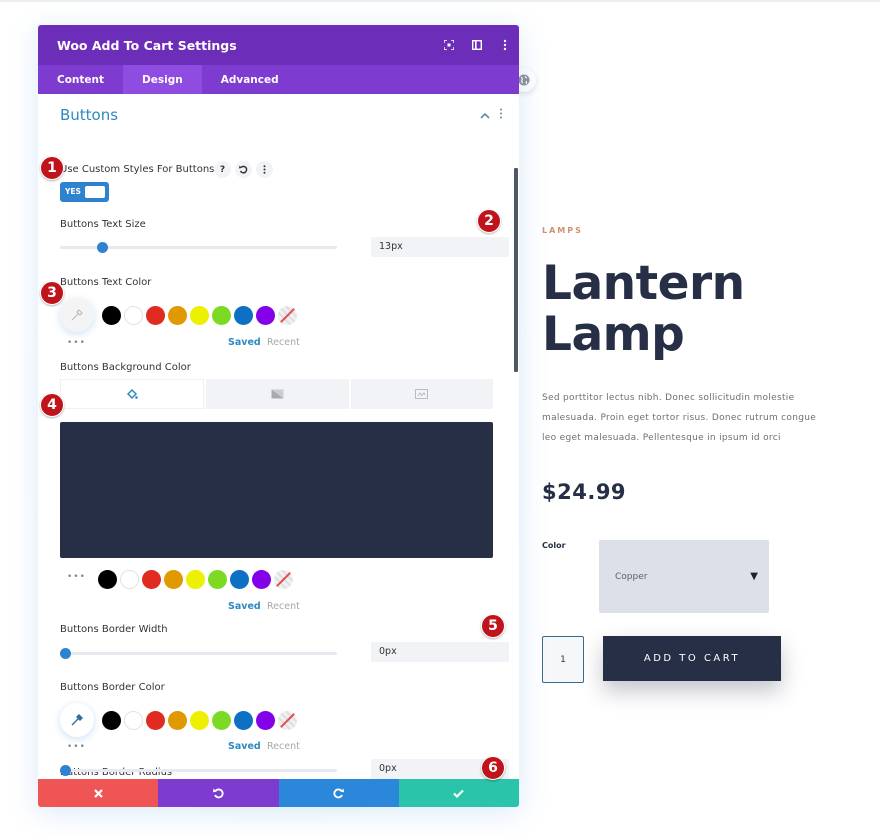 This screenshot has height=838, width=880. I want to click on background-color-preview, so click(276, 490).